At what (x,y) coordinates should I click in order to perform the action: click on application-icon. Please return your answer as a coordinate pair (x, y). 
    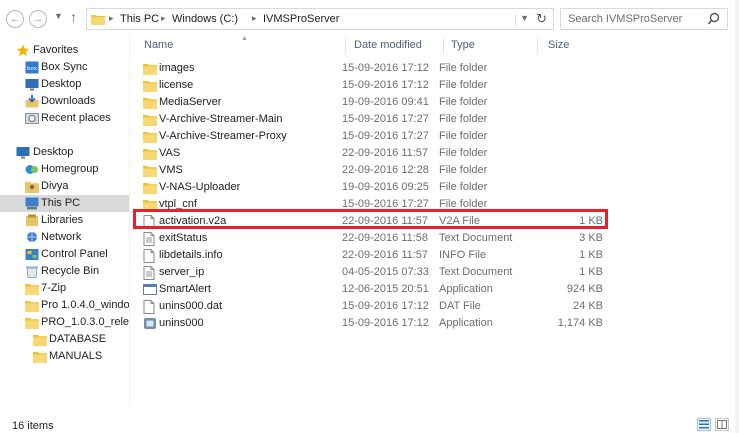
    Looking at the image, I should click on (150, 291).